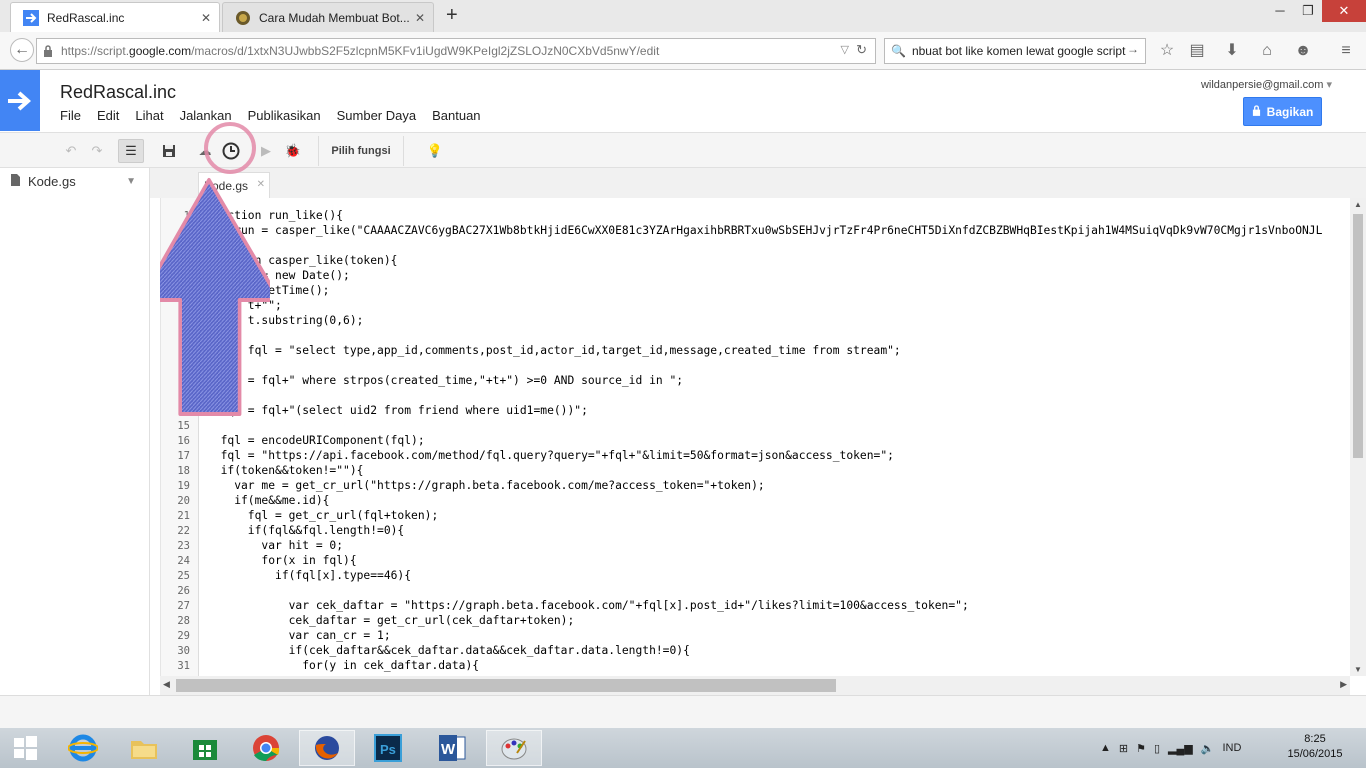  Describe the element at coordinates (166, 684) in the screenshot. I see `scroll-left-icon: ◀` at that location.